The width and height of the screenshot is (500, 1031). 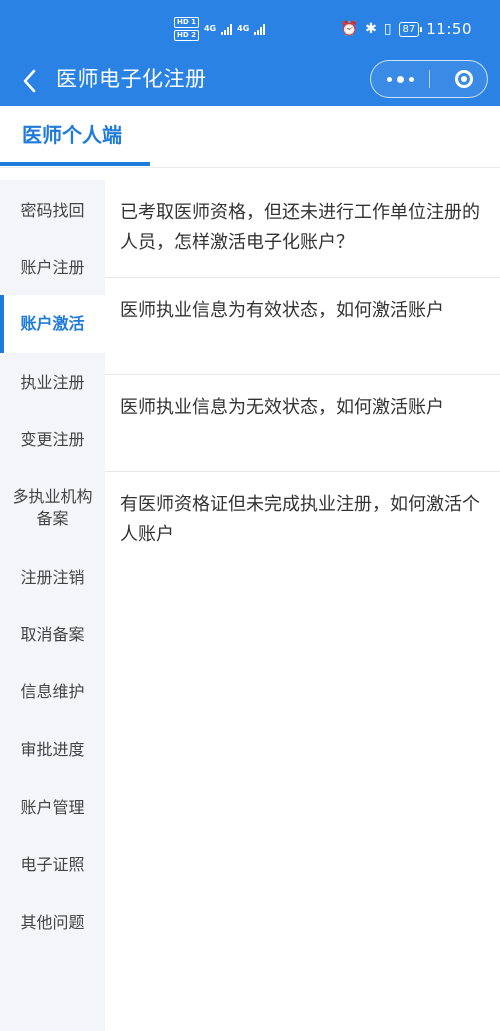 I want to click on sidebar-item-other-questions: 其他问题, so click(x=52, y=923).